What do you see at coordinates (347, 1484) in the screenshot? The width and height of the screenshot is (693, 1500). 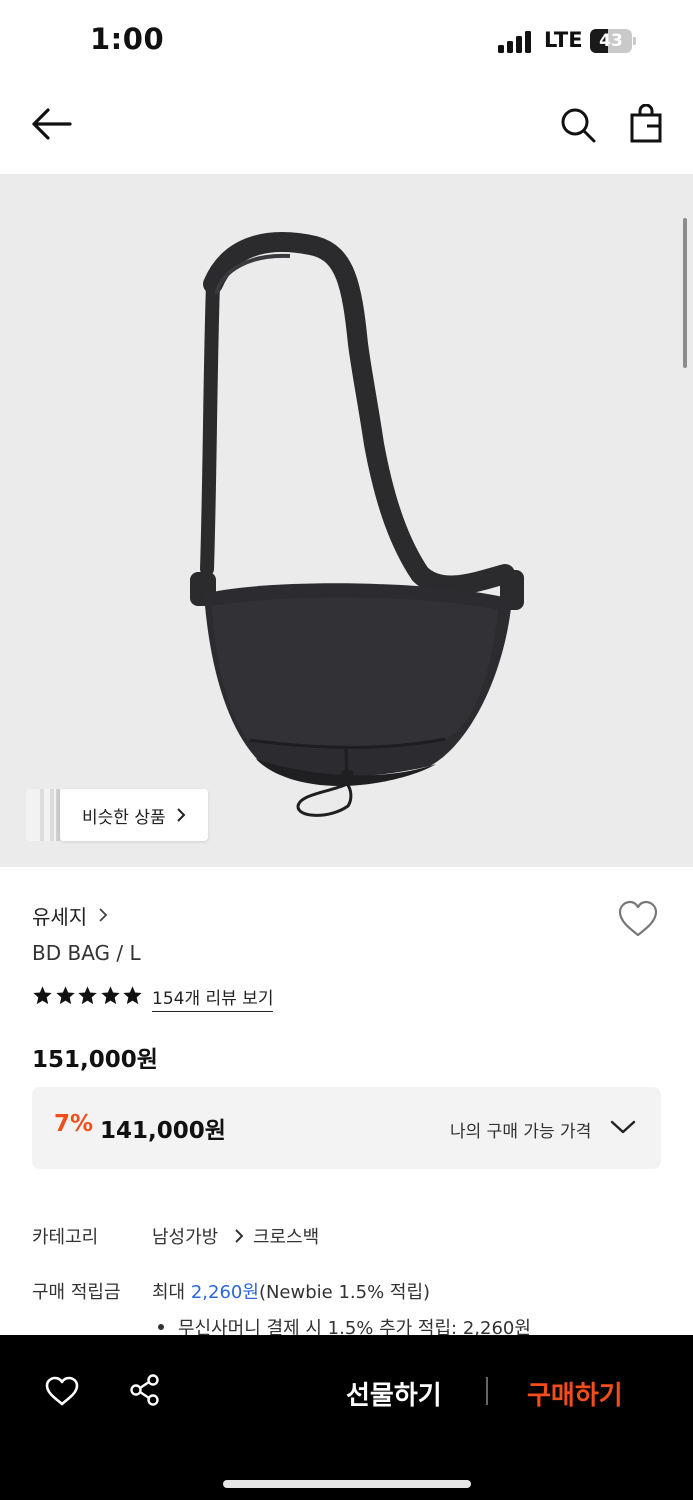 I see `home-indicator` at bounding box center [347, 1484].